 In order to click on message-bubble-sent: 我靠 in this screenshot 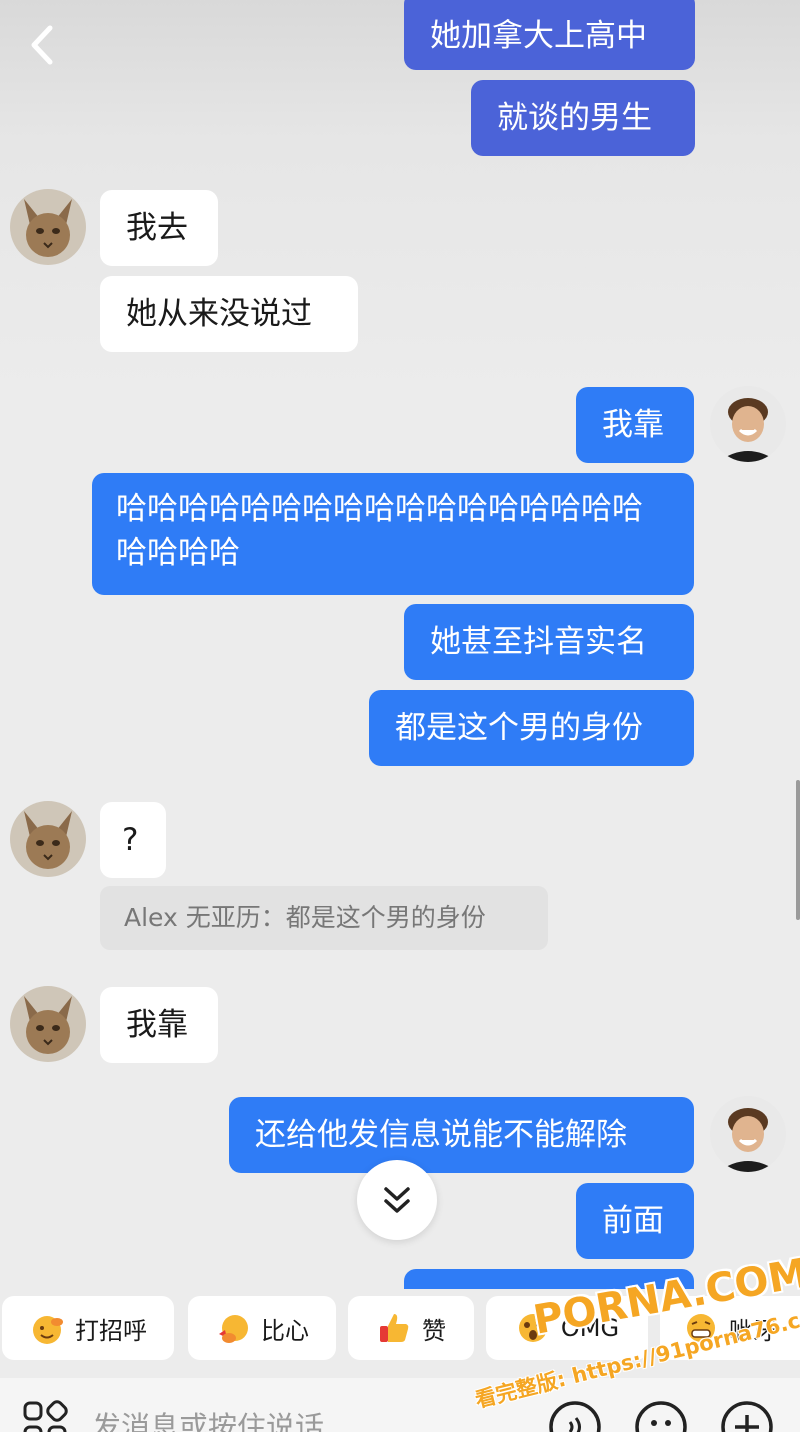, I will do `click(635, 425)`.